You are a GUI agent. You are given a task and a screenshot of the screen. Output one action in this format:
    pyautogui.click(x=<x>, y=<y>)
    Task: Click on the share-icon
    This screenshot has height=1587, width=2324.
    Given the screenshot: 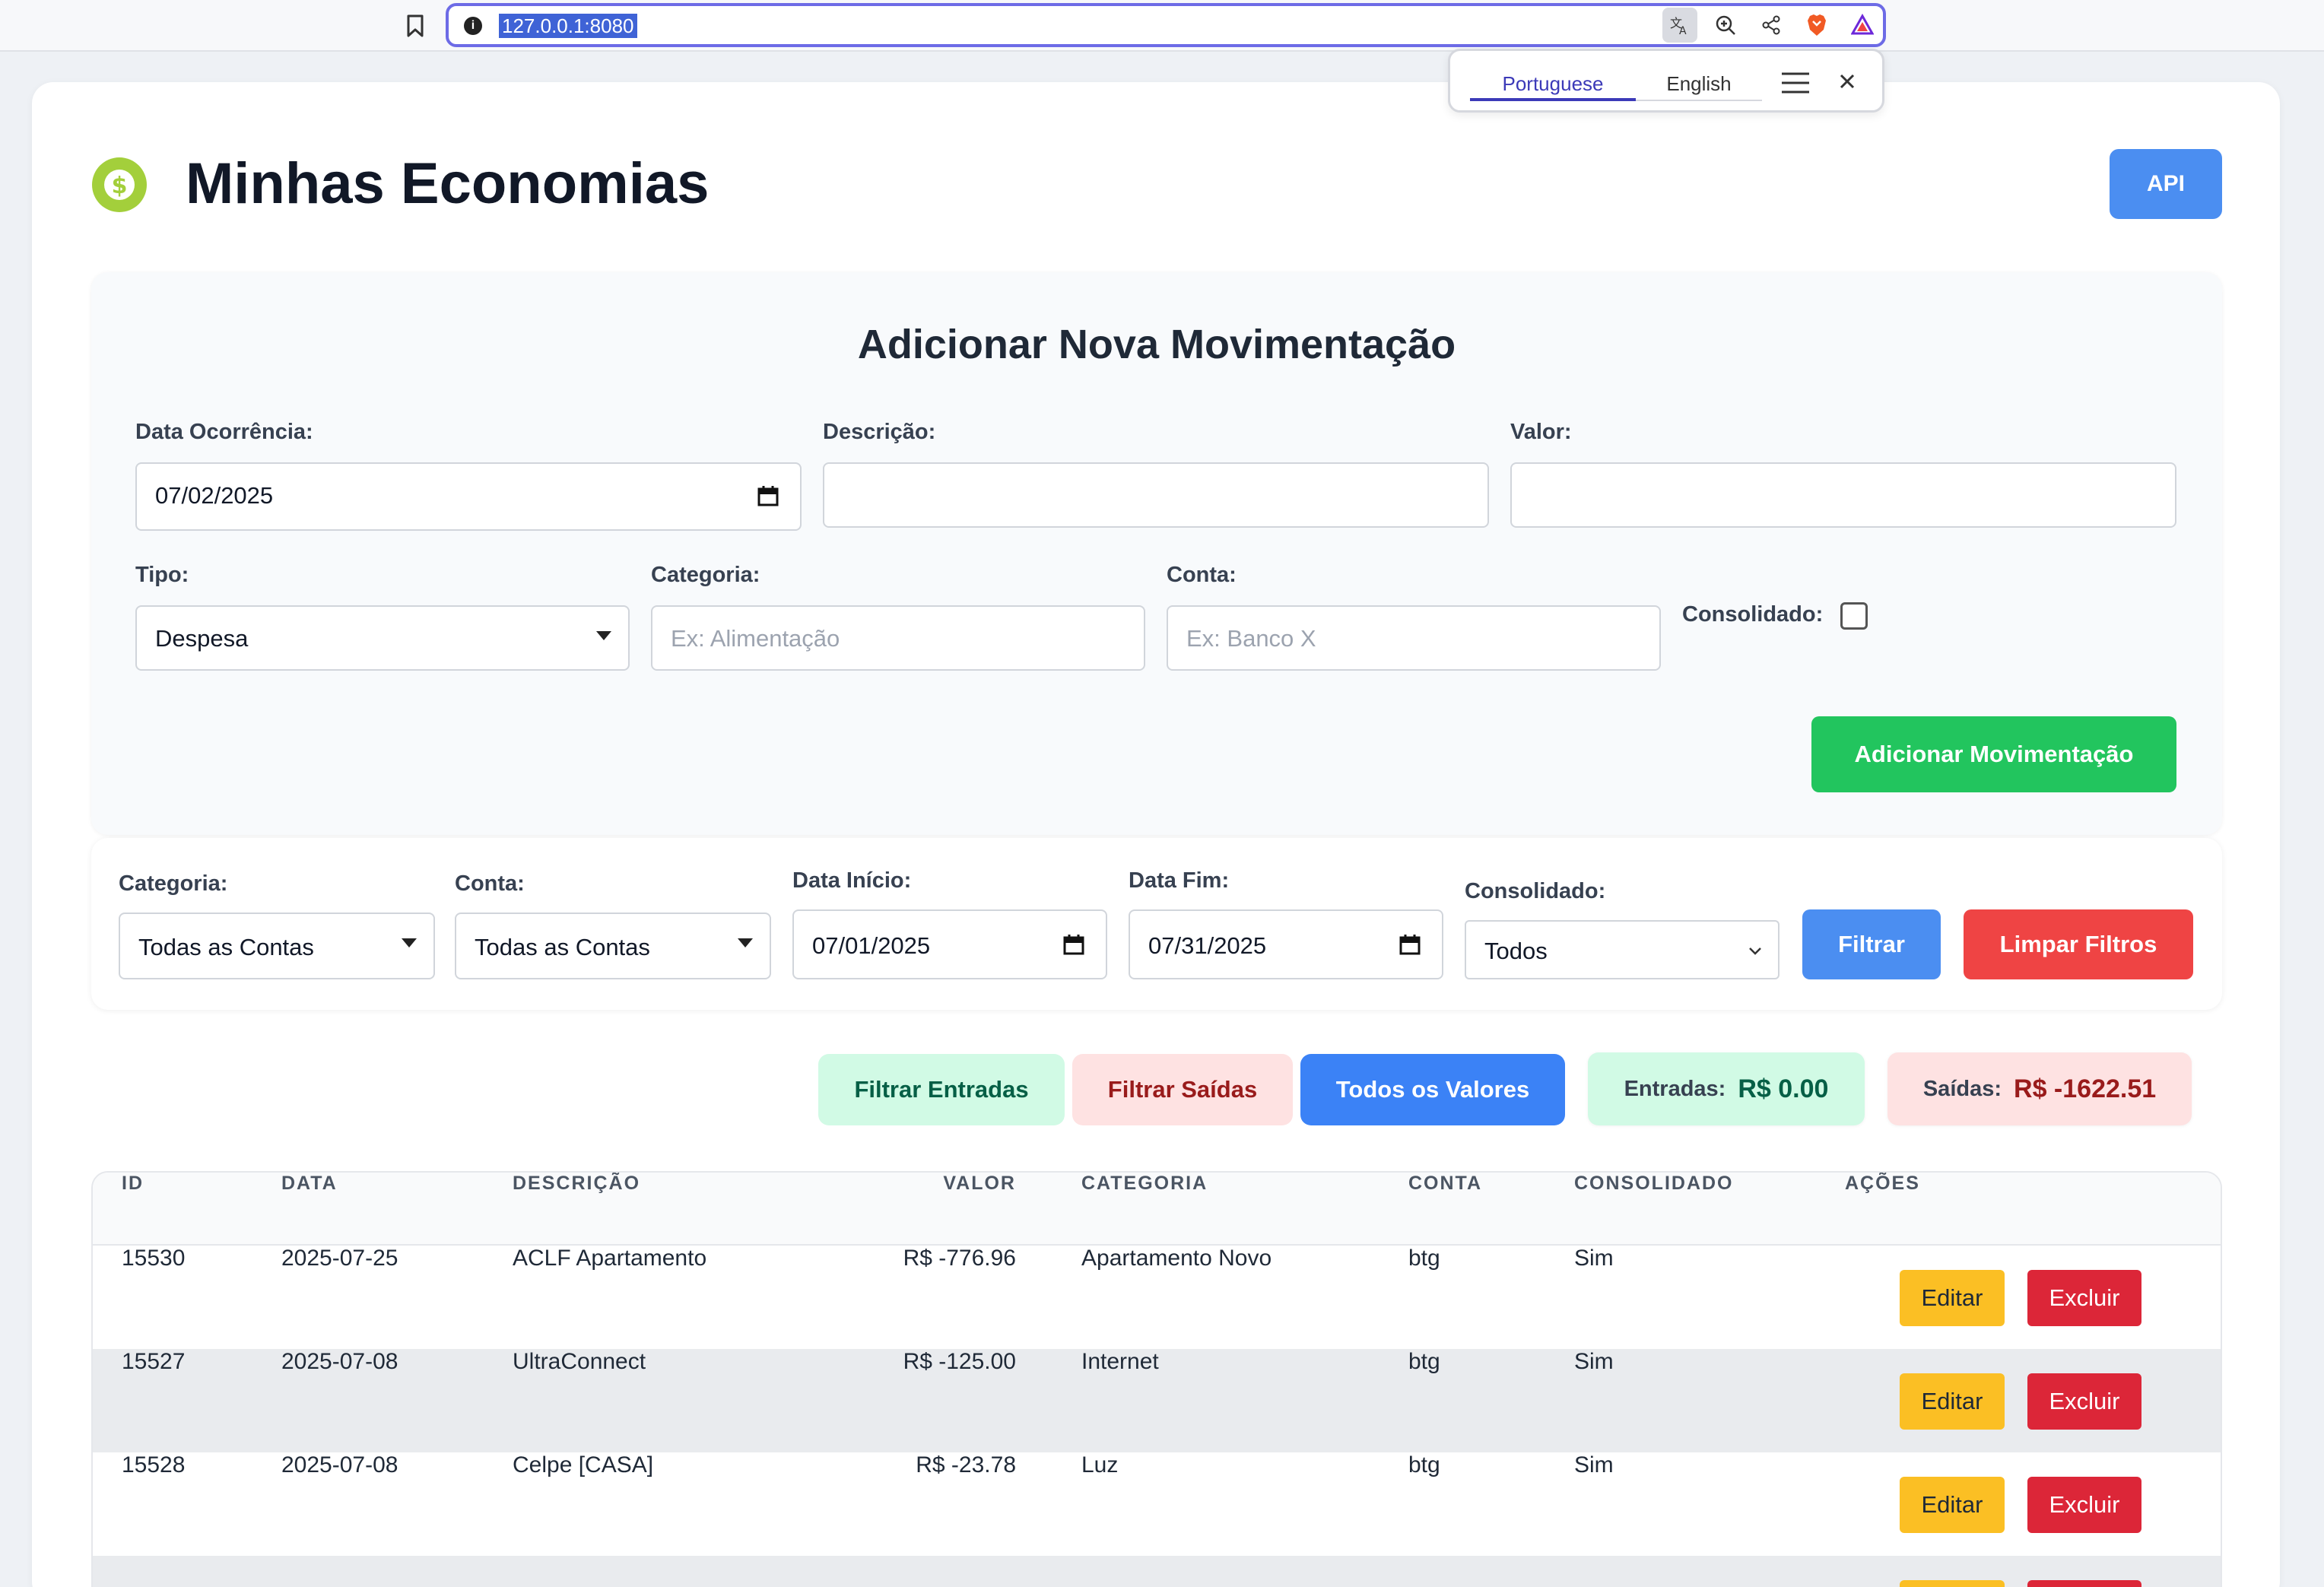 What is the action you would take?
    pyautogui.click(x=1772, y=25)
    